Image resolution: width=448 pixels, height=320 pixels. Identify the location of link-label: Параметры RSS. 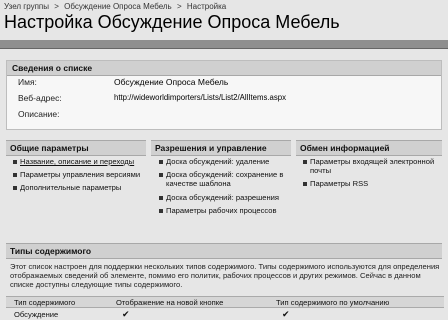
(339, 184).